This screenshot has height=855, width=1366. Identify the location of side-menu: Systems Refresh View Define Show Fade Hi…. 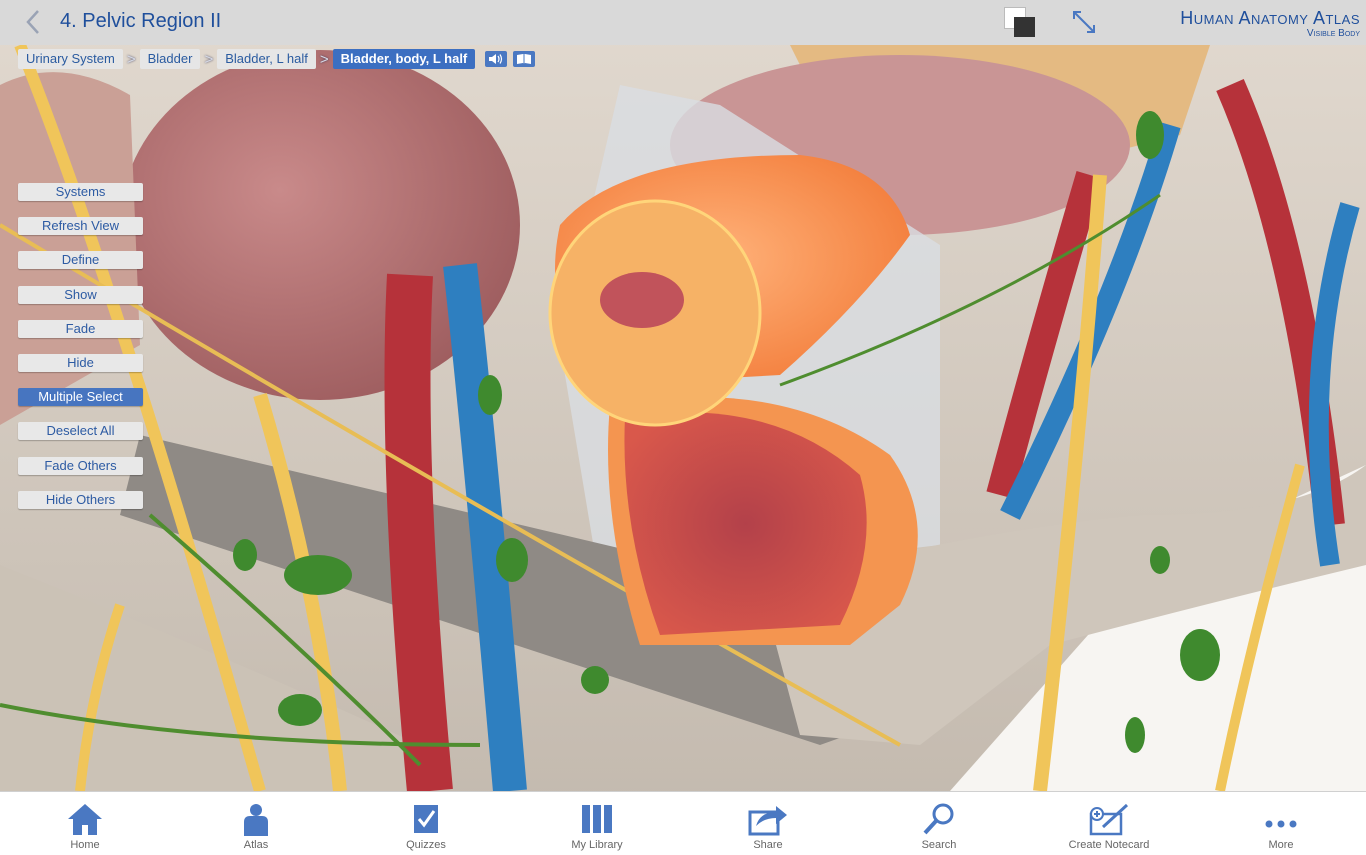
(80, 354).